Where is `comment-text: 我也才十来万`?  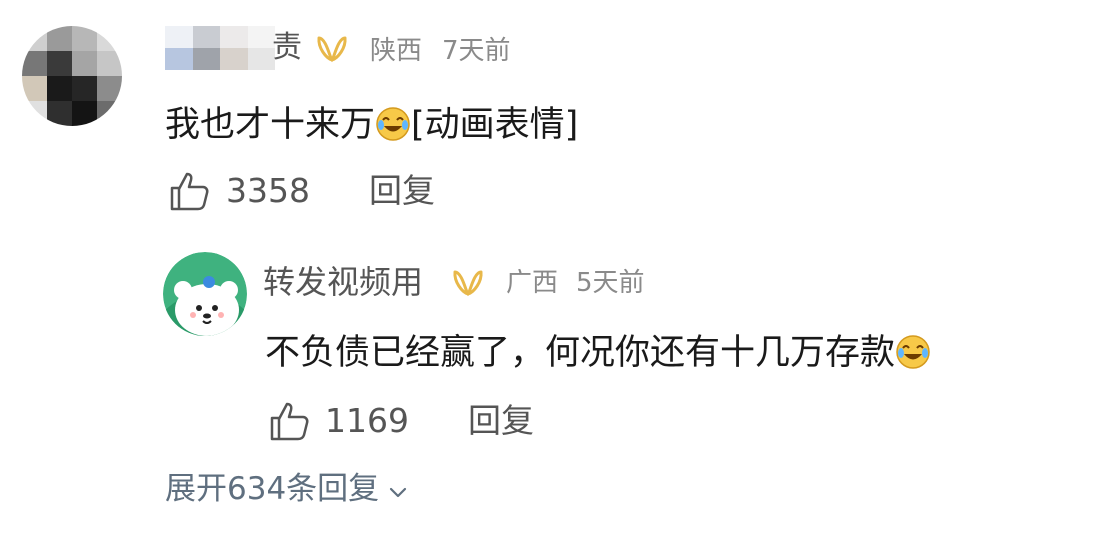 comment-text: 我也才十来万 is located at coordinates (270, 125).